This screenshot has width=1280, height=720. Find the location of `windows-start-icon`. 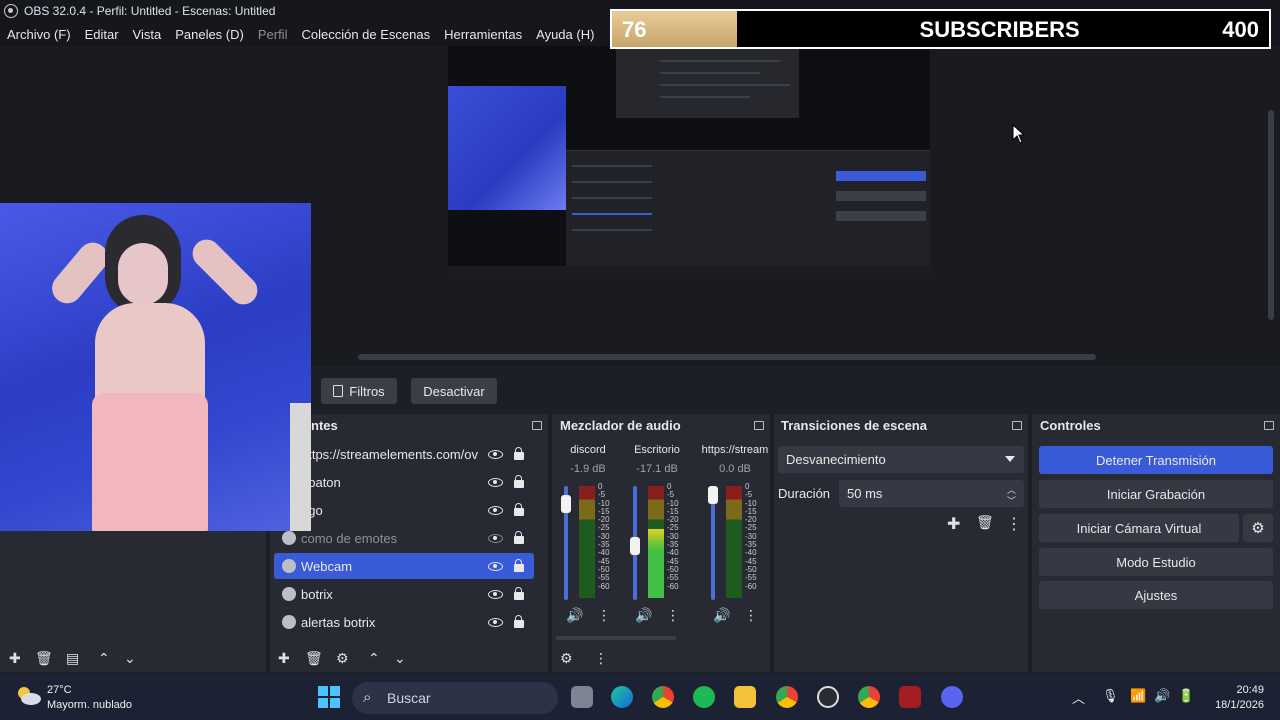

windows-start-icon is located at coordinates (329, 697).